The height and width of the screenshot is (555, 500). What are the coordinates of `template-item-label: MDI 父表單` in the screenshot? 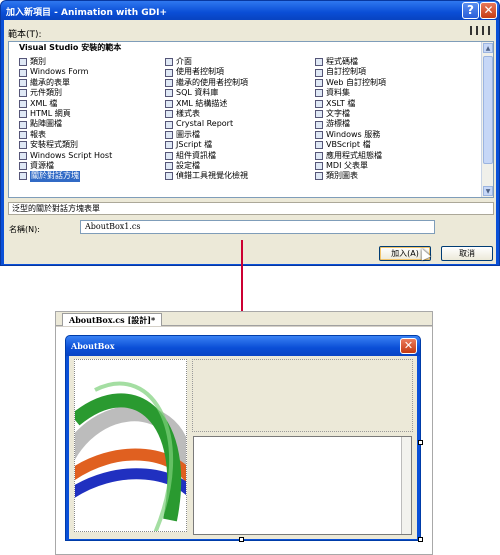 It's located at (347, 165).